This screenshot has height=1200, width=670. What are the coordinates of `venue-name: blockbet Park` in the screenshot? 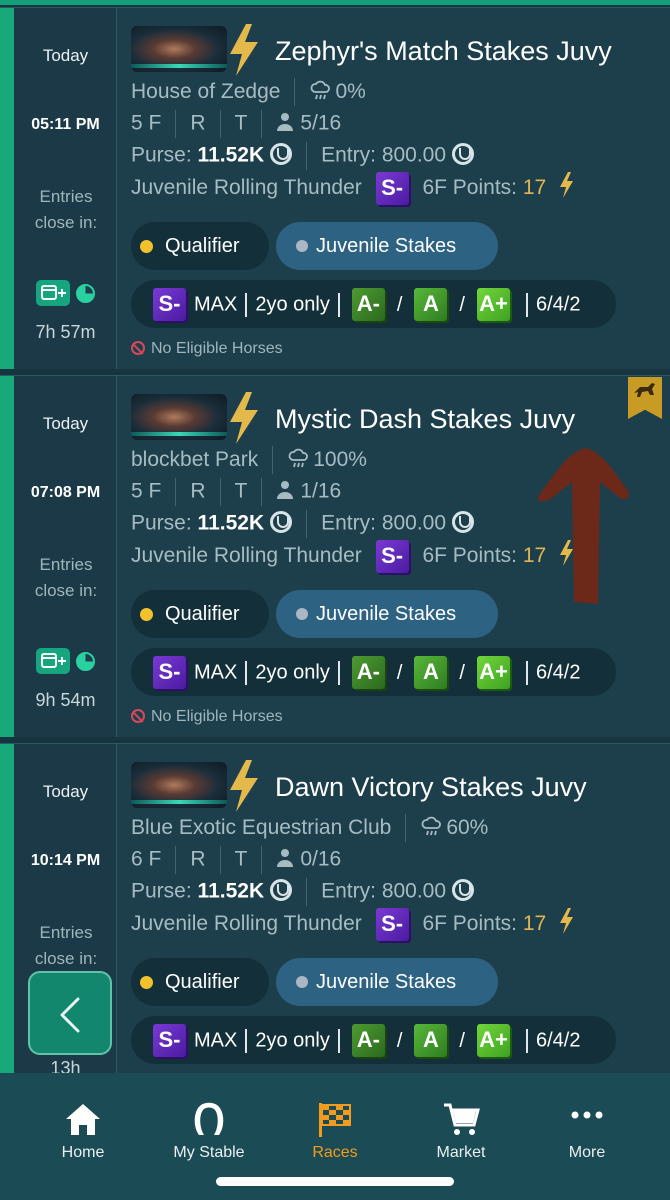 It's located at (195, 459).